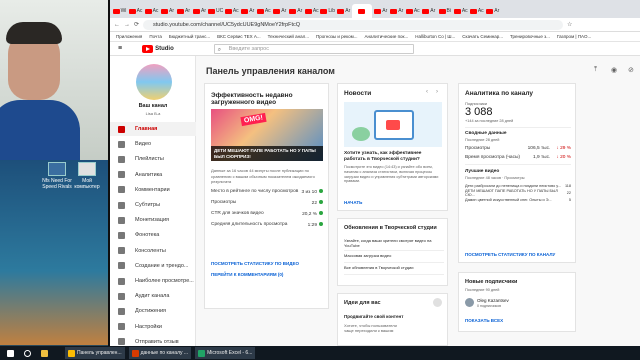  I want to click on sidebar-item: Главная, so click(153, 129).